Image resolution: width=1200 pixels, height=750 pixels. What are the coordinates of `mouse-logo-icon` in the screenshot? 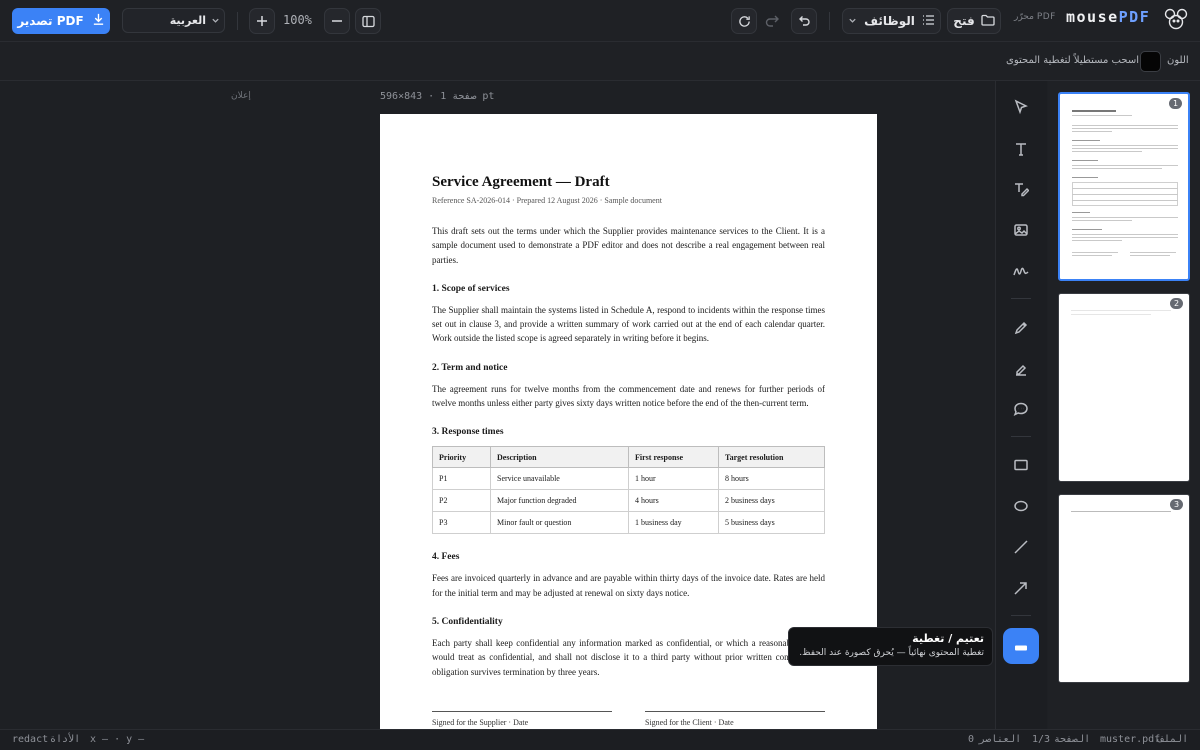 It's located at (1176, 21).